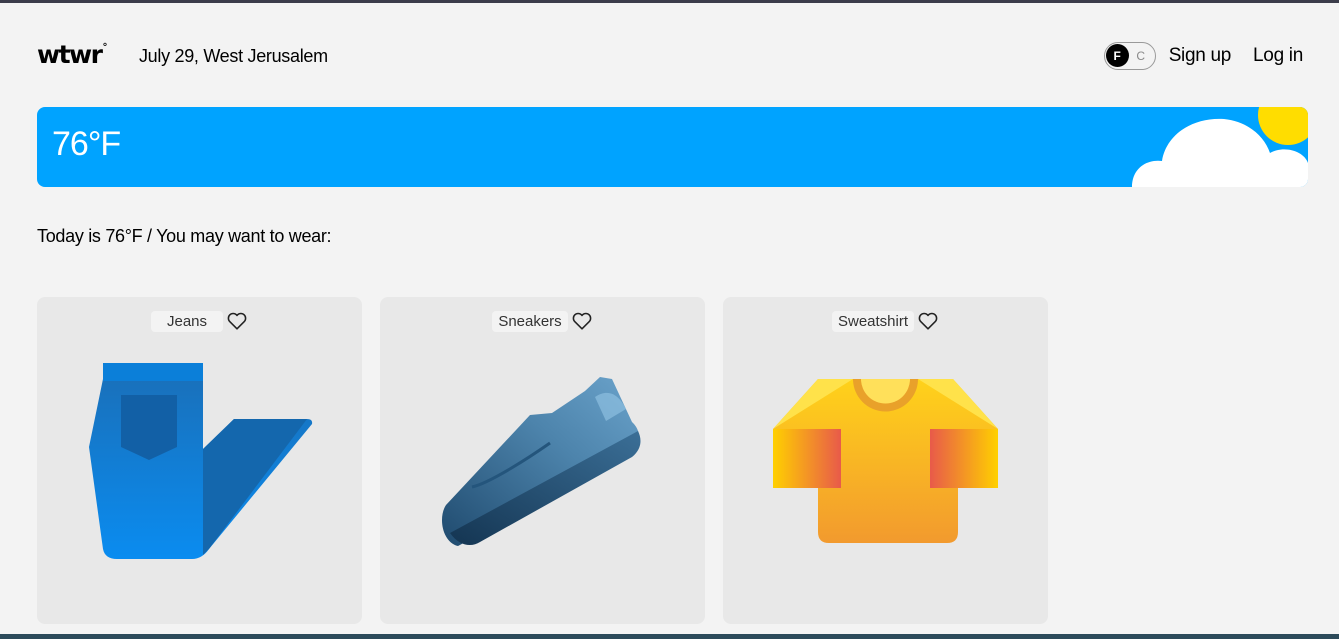 This screenshot has height=639, width=1339. Describe the element at coordinates (1117, 55) in the screenshot. I see `toggle-option-fahrenheit: F` at that location.